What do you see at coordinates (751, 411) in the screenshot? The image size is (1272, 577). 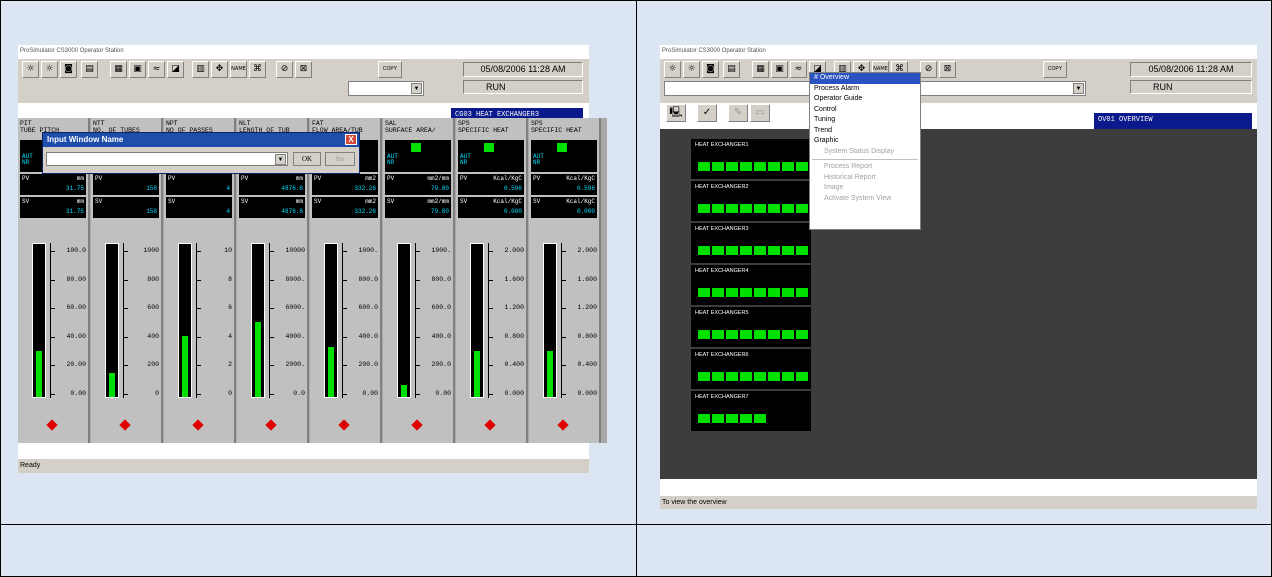 I see `heat-exchanger-panel: HEAT EXCHANGER7` at bounding box center [751, 411].